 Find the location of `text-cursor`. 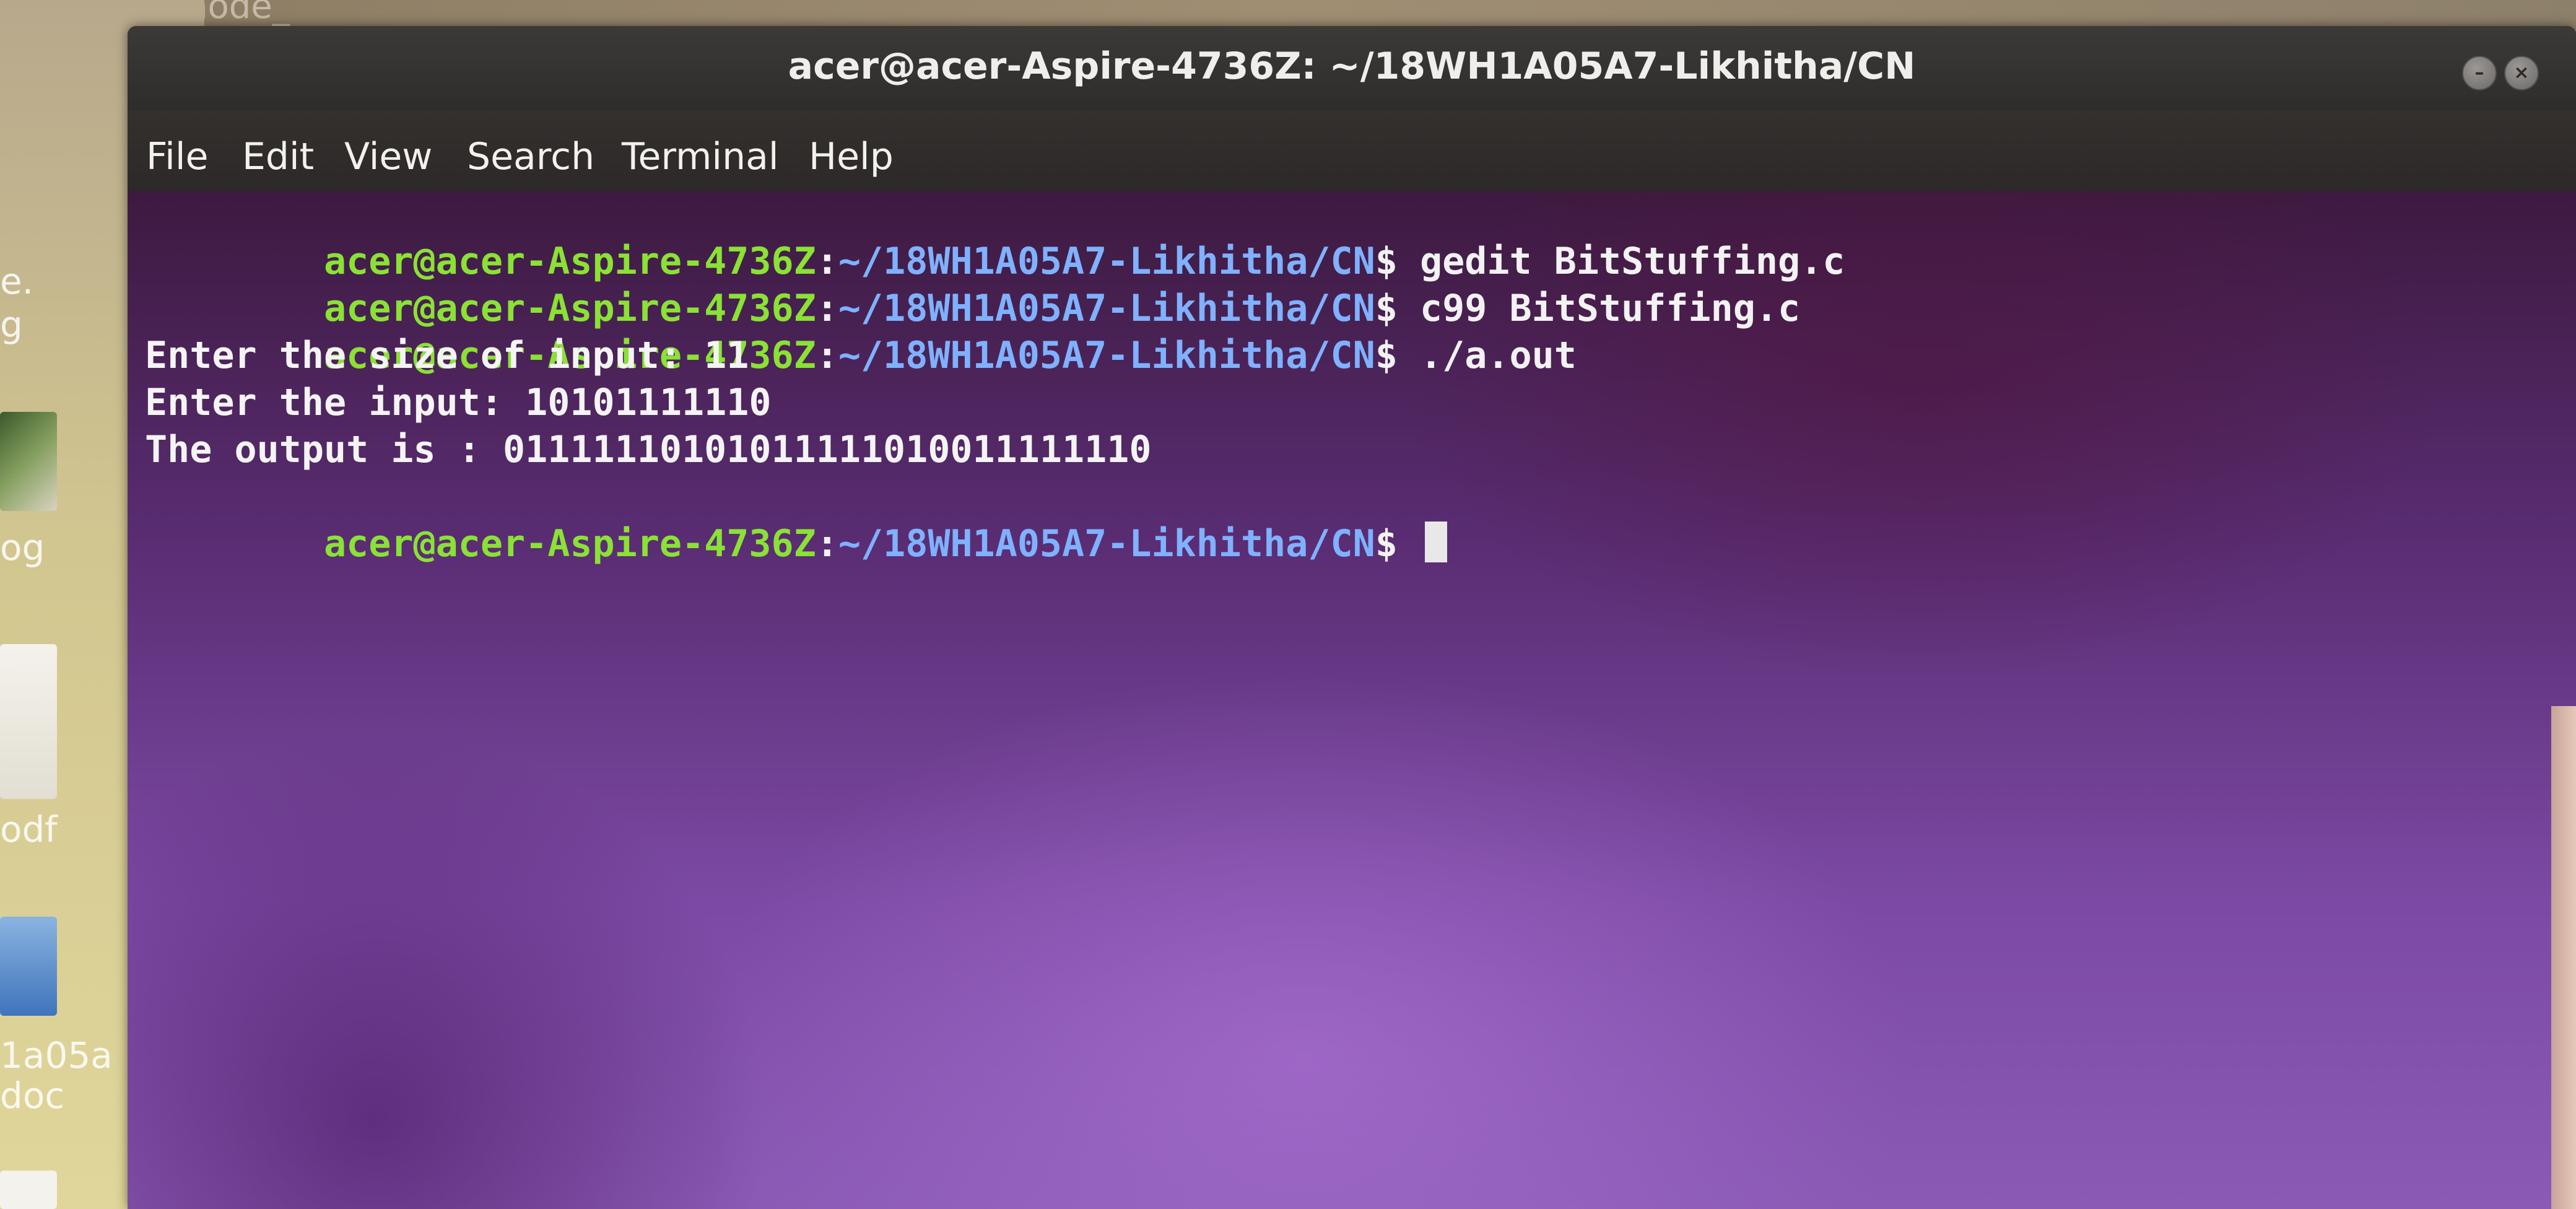

text-cursor is located at coordinates (1436, 542).